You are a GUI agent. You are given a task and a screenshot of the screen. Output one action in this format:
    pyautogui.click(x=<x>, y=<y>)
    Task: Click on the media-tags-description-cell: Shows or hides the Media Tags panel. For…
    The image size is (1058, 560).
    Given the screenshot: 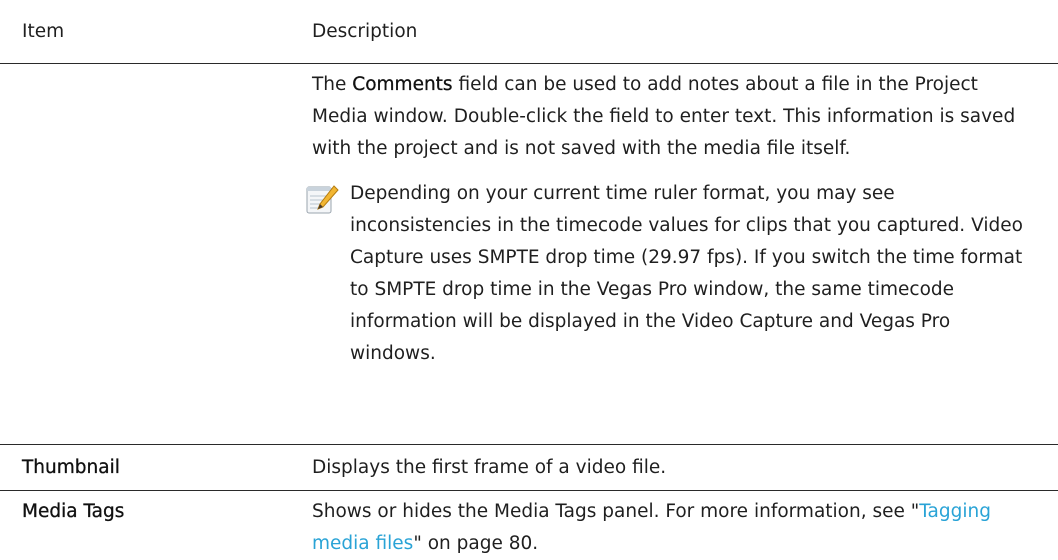 What is the action you would take?
    pyautogui.click(x=685, y=528)
    